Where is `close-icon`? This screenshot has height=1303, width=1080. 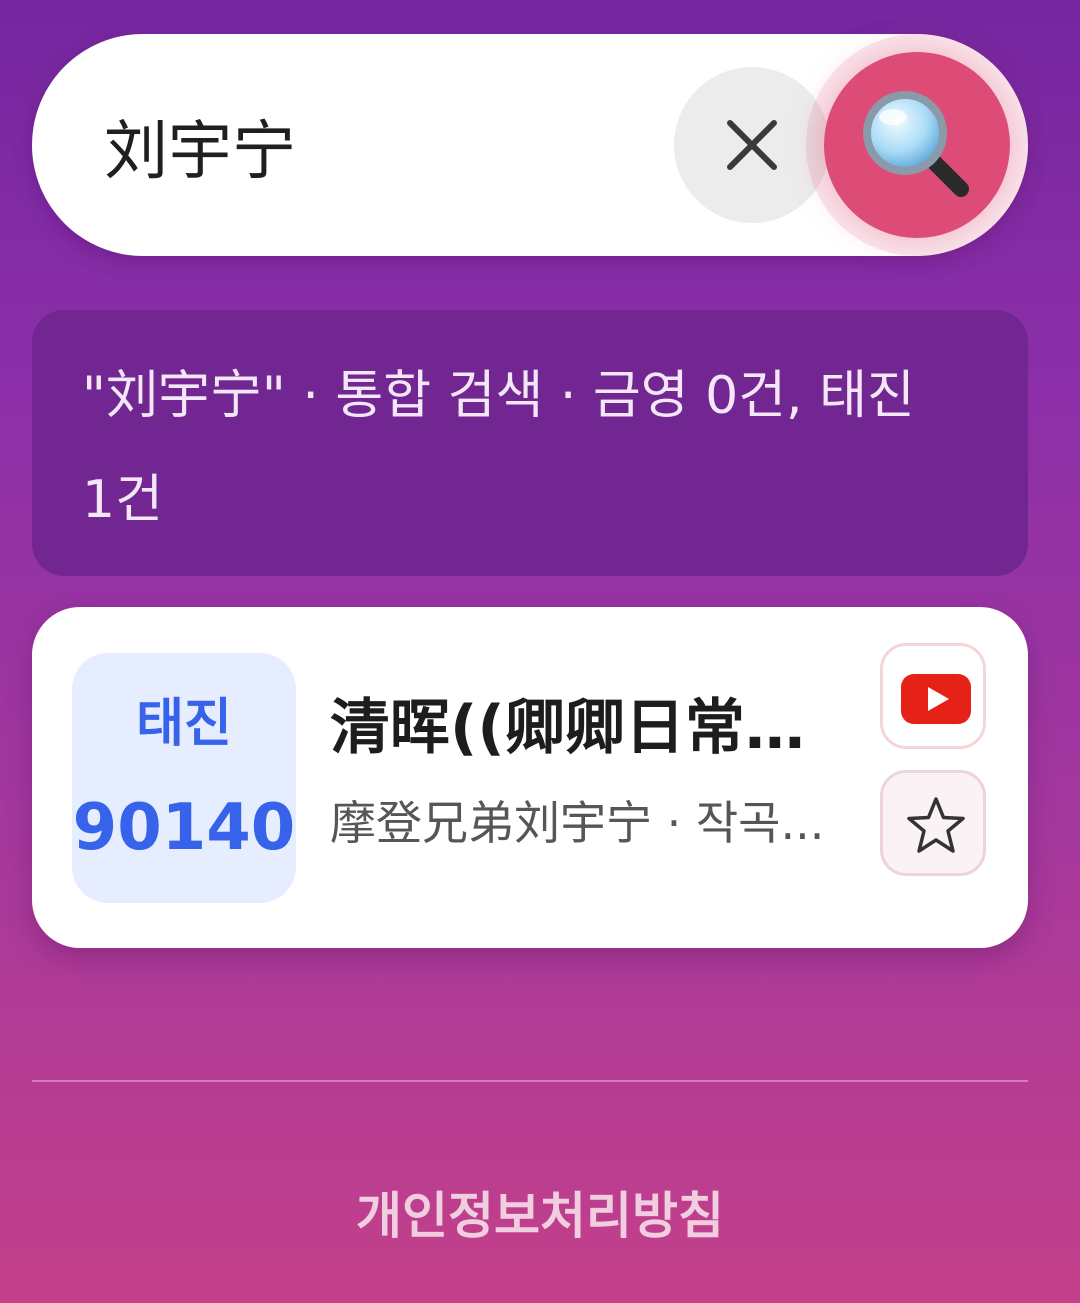 close-icon is located at coordinates (752, 145).